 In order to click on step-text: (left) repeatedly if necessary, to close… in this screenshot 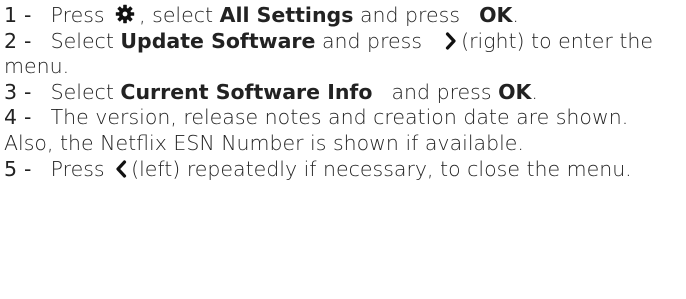, I will do `click(381, 168)`.